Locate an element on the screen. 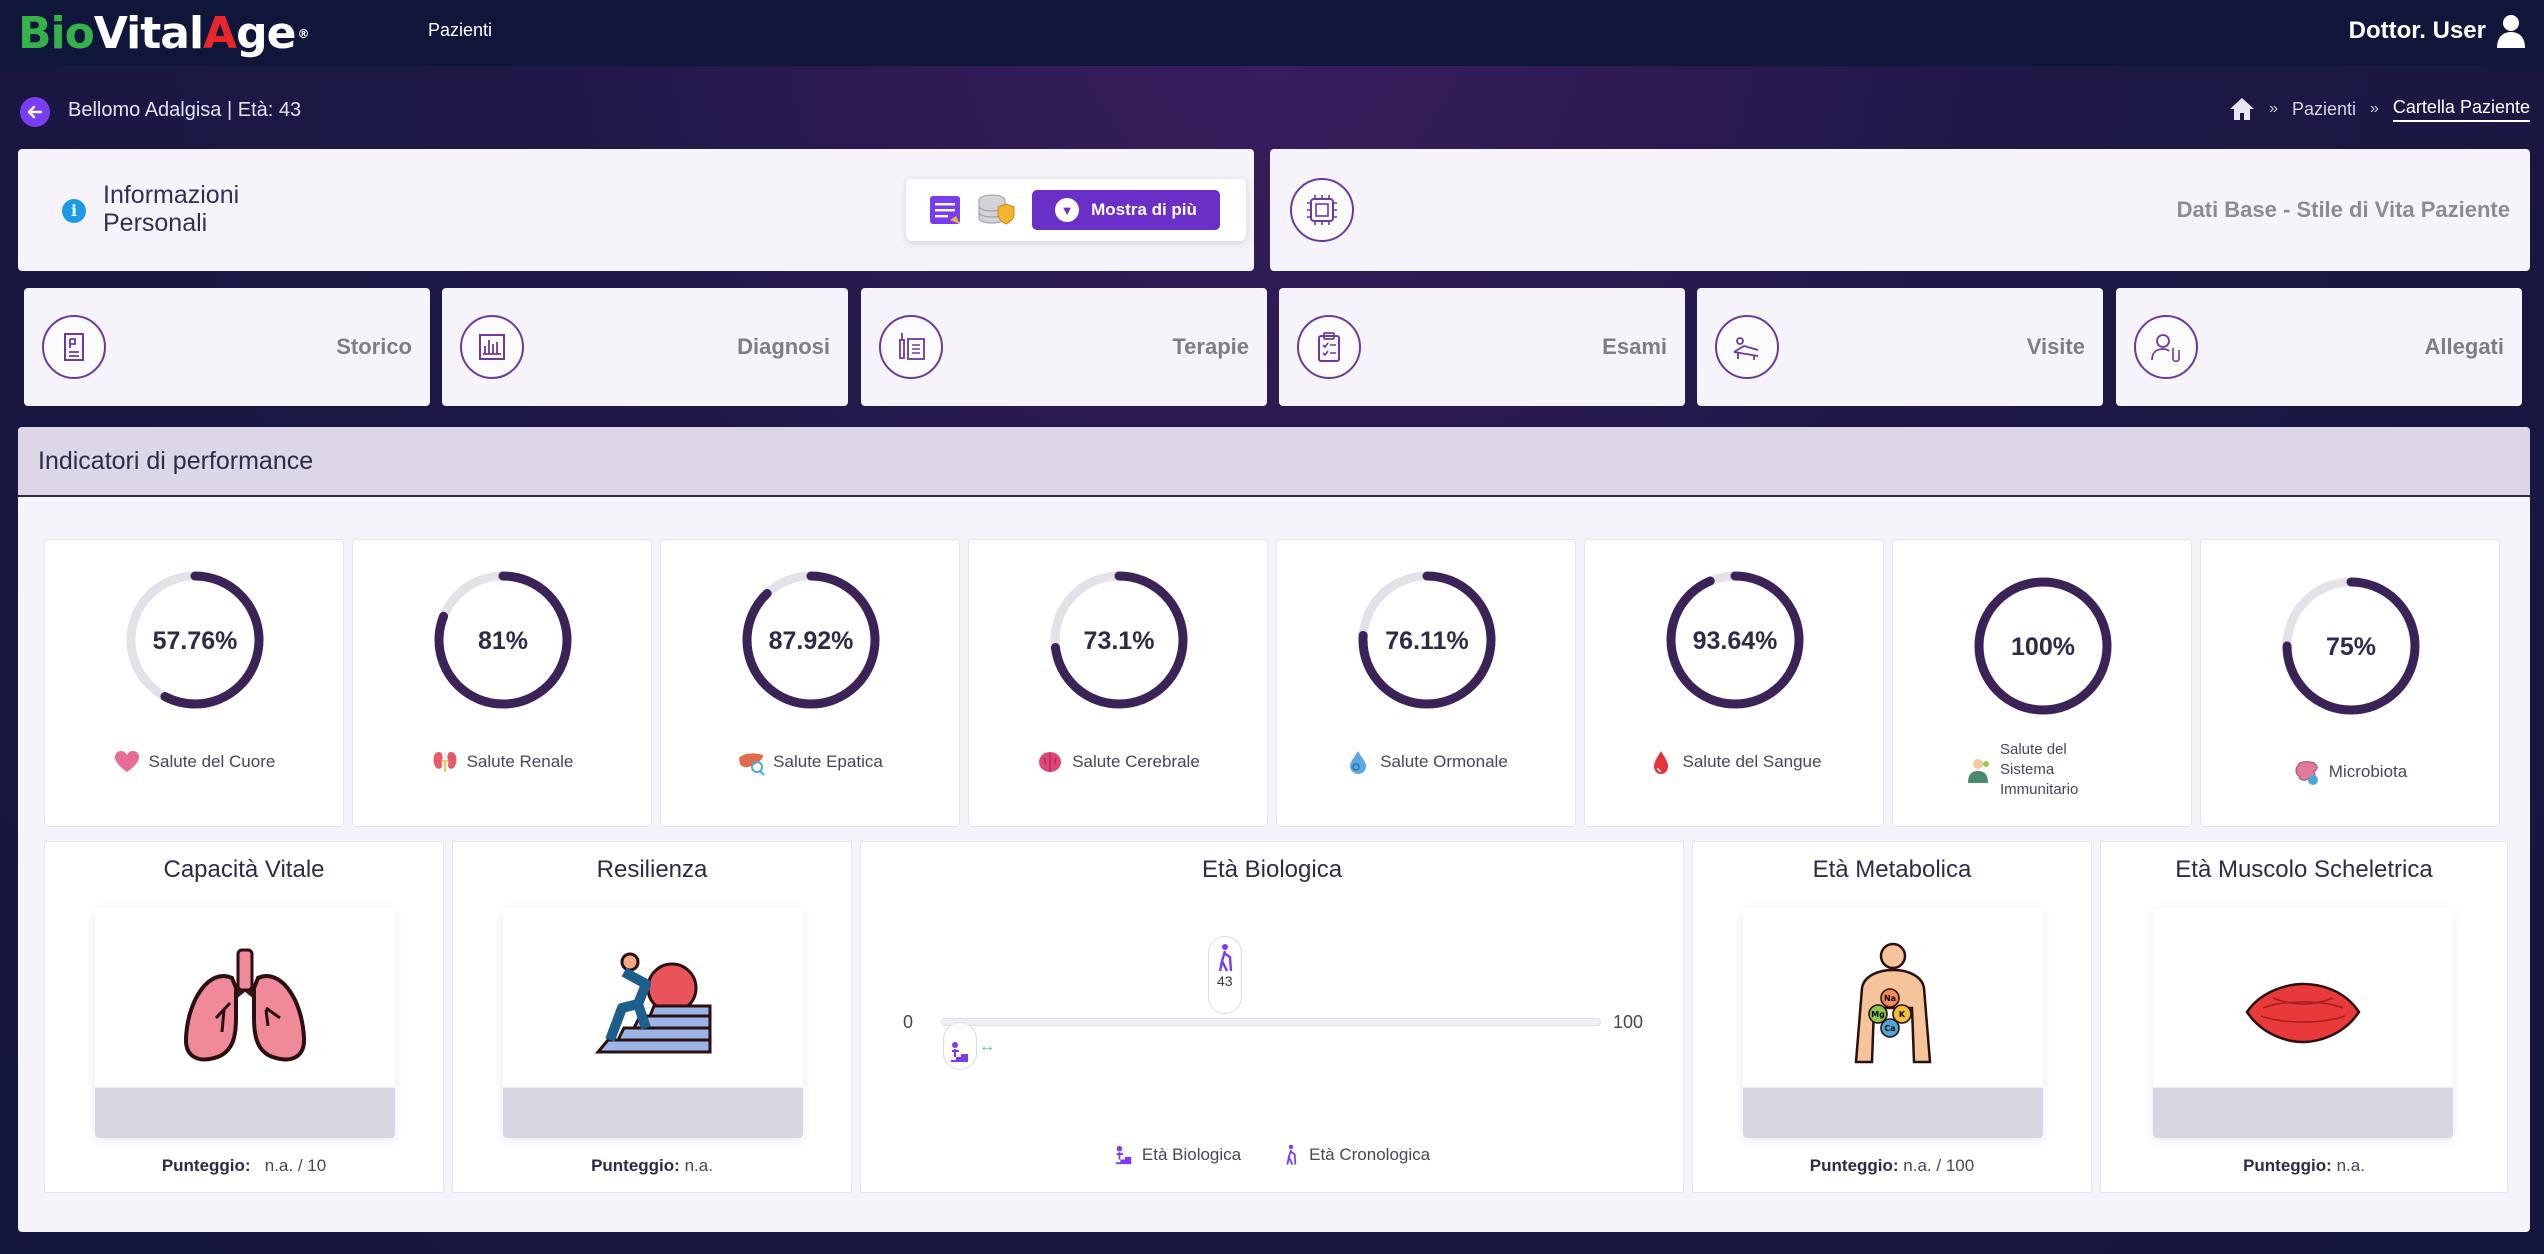 The image size is (2544, 1254). back-button is located at coordinates (35, 112).